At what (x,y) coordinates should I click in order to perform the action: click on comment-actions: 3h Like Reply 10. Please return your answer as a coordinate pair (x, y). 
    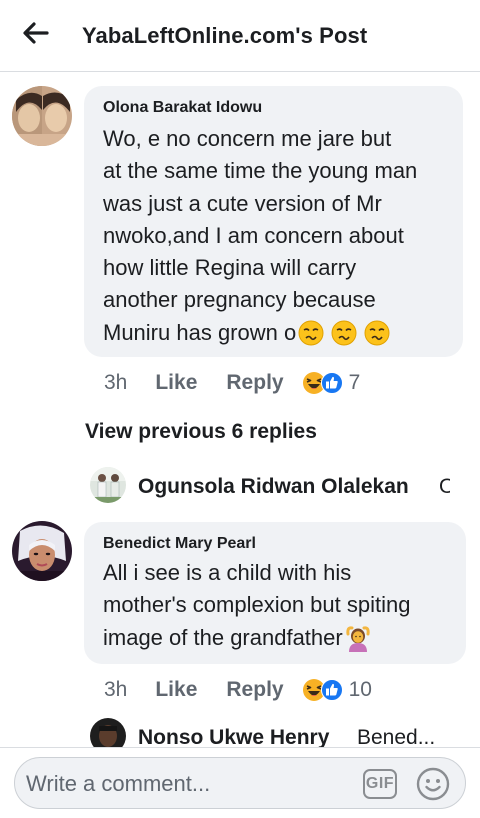
    Looking at the image, I should click on (238, 690).